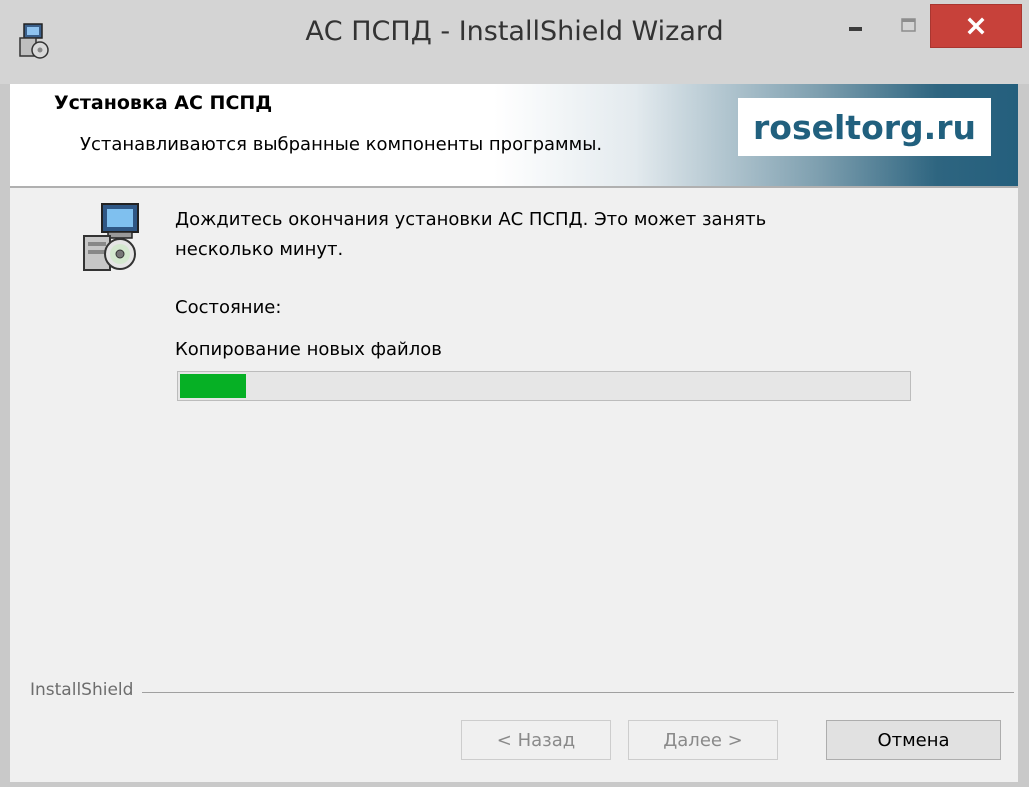  I want to click on status-value: Копирование новых файлов, so click(308, 349).